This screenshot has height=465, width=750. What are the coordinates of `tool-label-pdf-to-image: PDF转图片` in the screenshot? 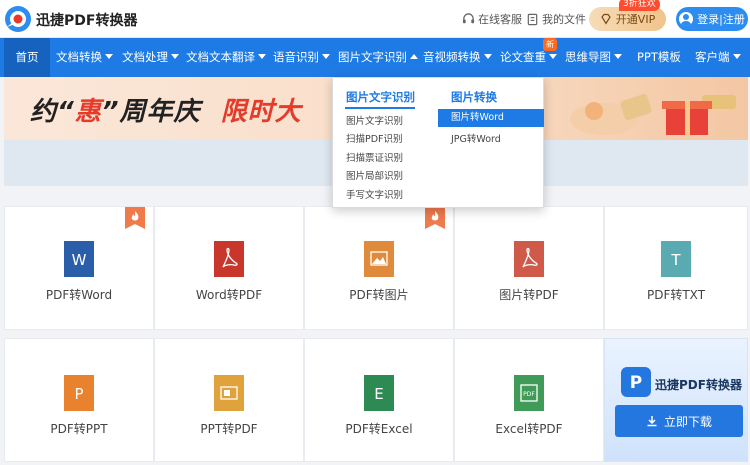 It's located at (379, 295).